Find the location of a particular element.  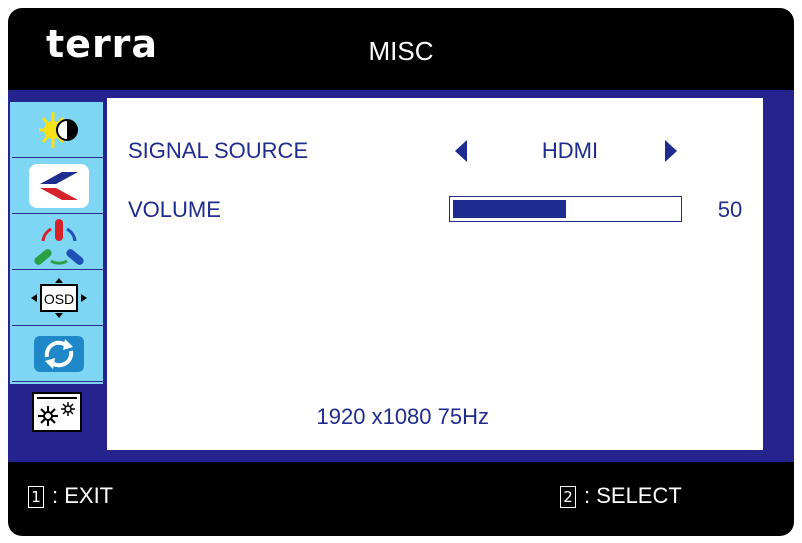

tab-image-position is located at coordinates (58, 186).